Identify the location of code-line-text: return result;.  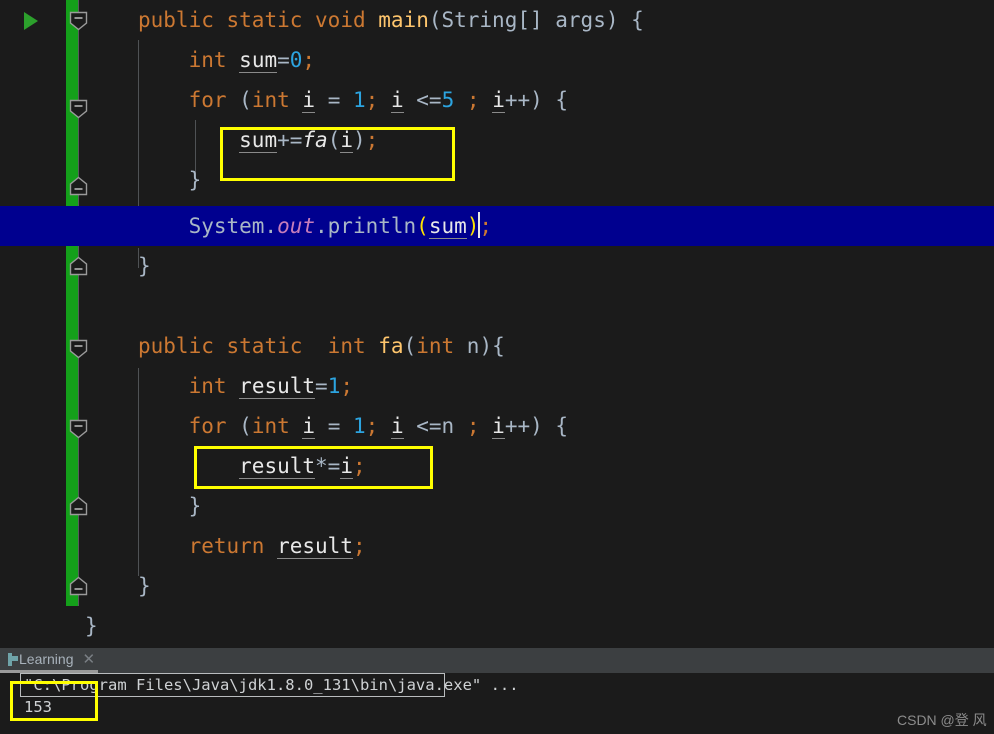
(277, 546).